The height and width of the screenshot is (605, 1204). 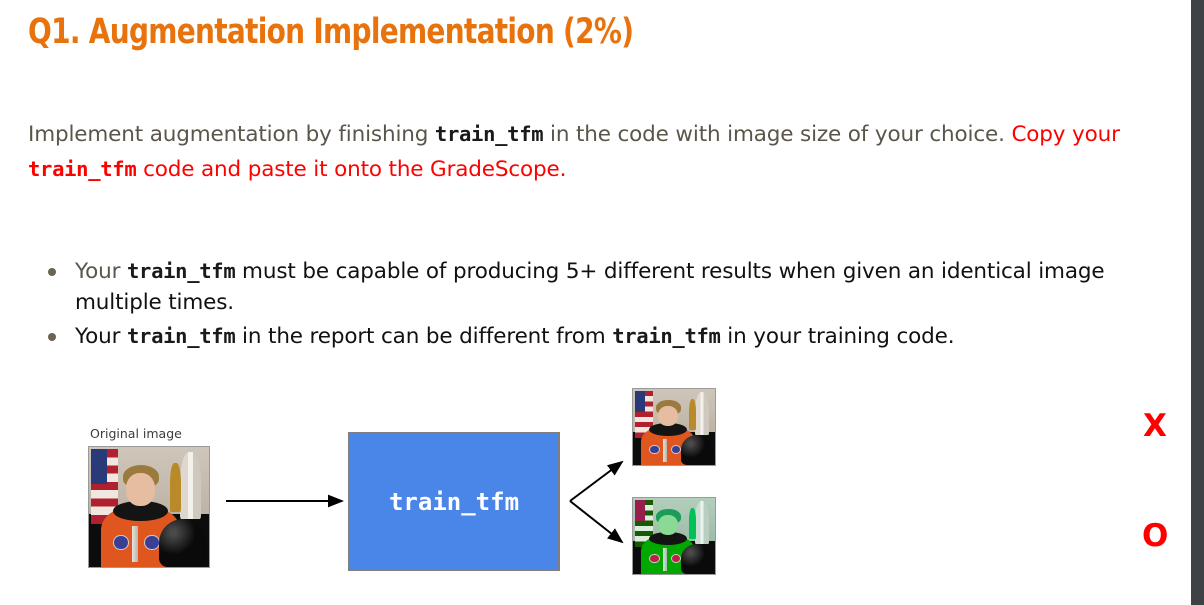 I want to click on arrow-tfm-to-bottom-row, so click(x=596, y=522).